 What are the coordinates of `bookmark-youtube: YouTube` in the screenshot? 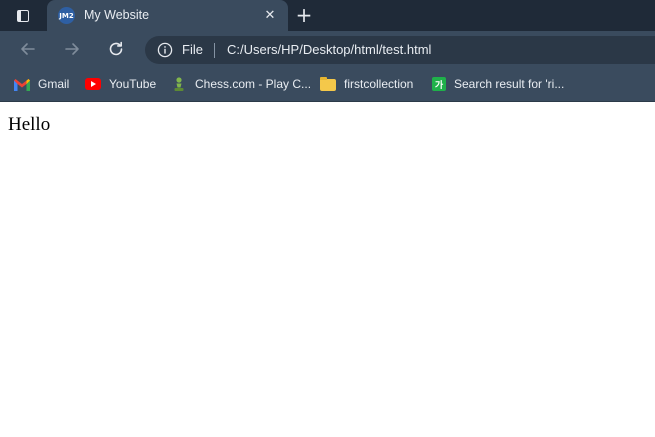 It's located at (120, 84).